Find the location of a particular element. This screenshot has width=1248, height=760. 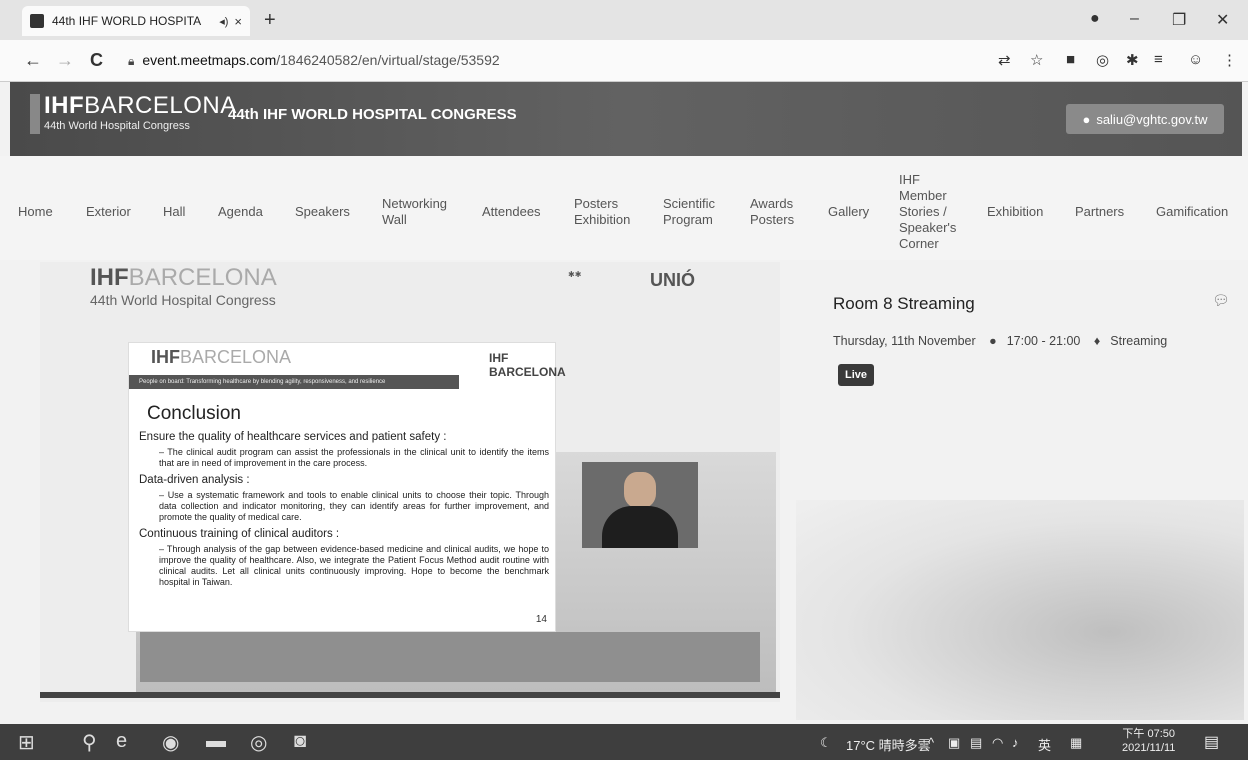

user-account-button: ● saliu@vghtc.gov.tw is located at coordinates (1145, 119).